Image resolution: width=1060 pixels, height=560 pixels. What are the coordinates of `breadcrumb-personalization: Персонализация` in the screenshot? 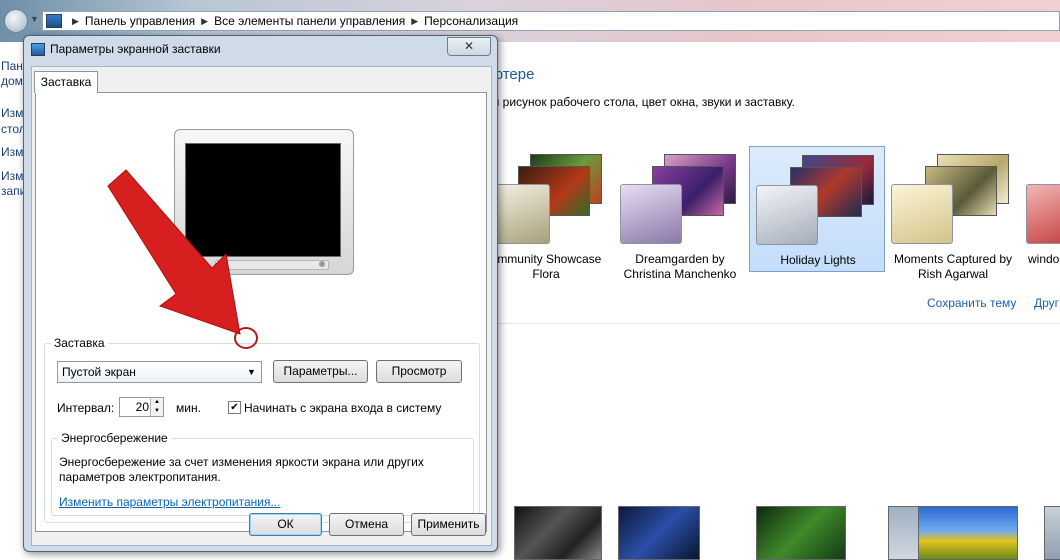 It's located at (471, 21).